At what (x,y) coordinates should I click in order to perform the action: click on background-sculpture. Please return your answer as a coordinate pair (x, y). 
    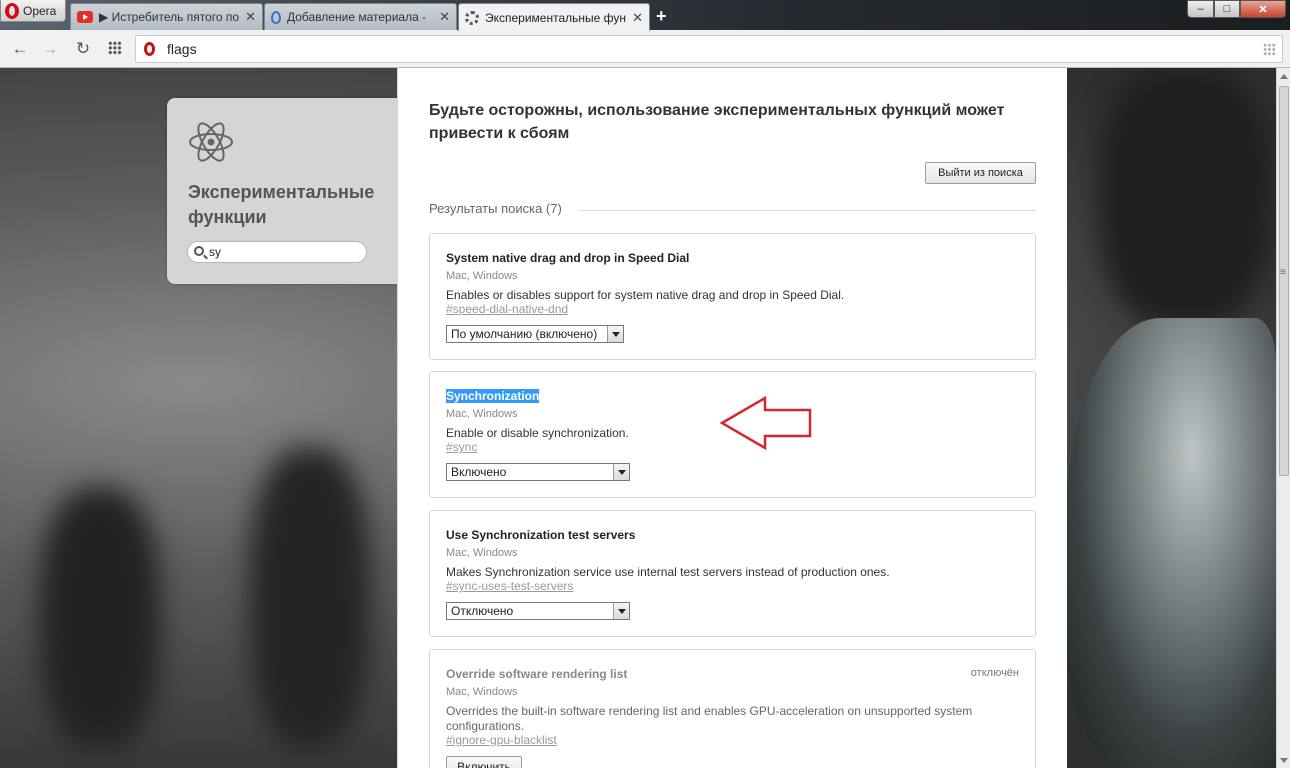
    Looking at the image, I should click on (1171, 543).